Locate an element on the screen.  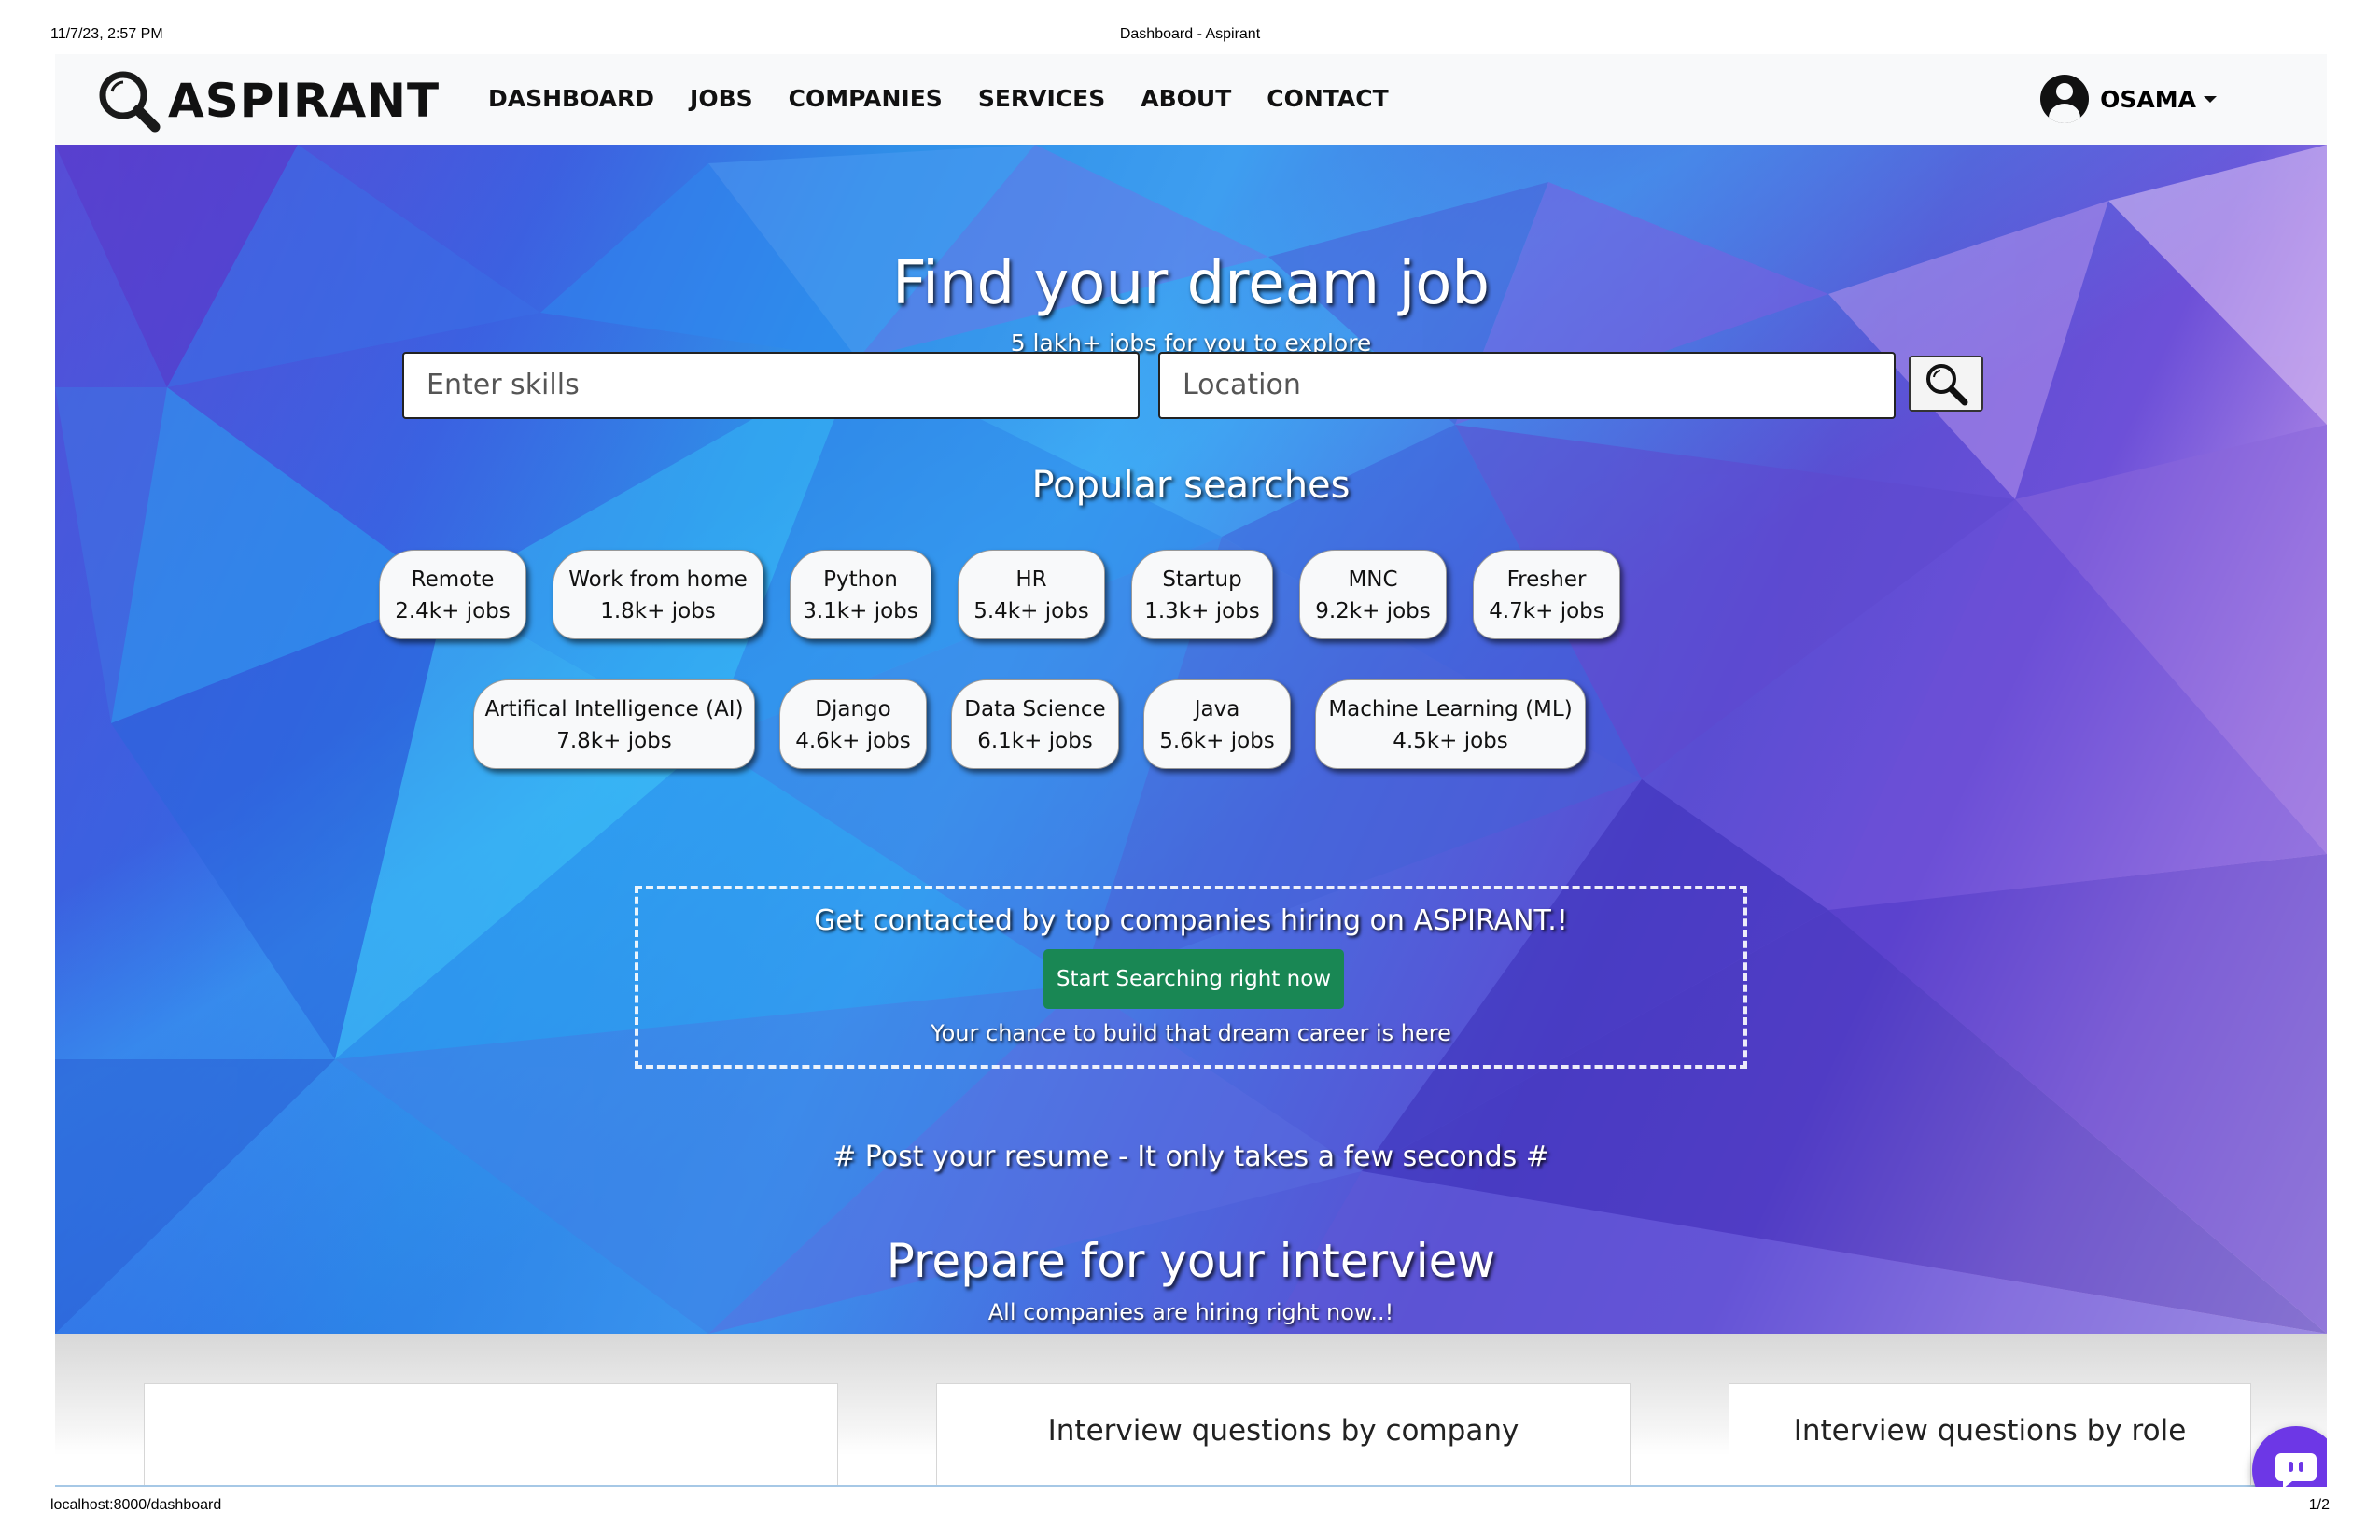
chip-count: 7.8k+ jobs is located at coordinates (614, 741).